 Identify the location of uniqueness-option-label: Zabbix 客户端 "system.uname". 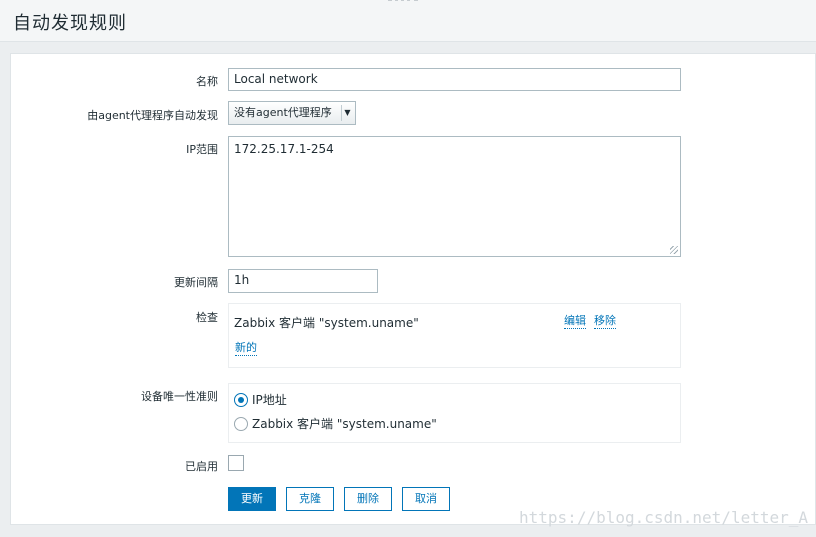
(344, 424).